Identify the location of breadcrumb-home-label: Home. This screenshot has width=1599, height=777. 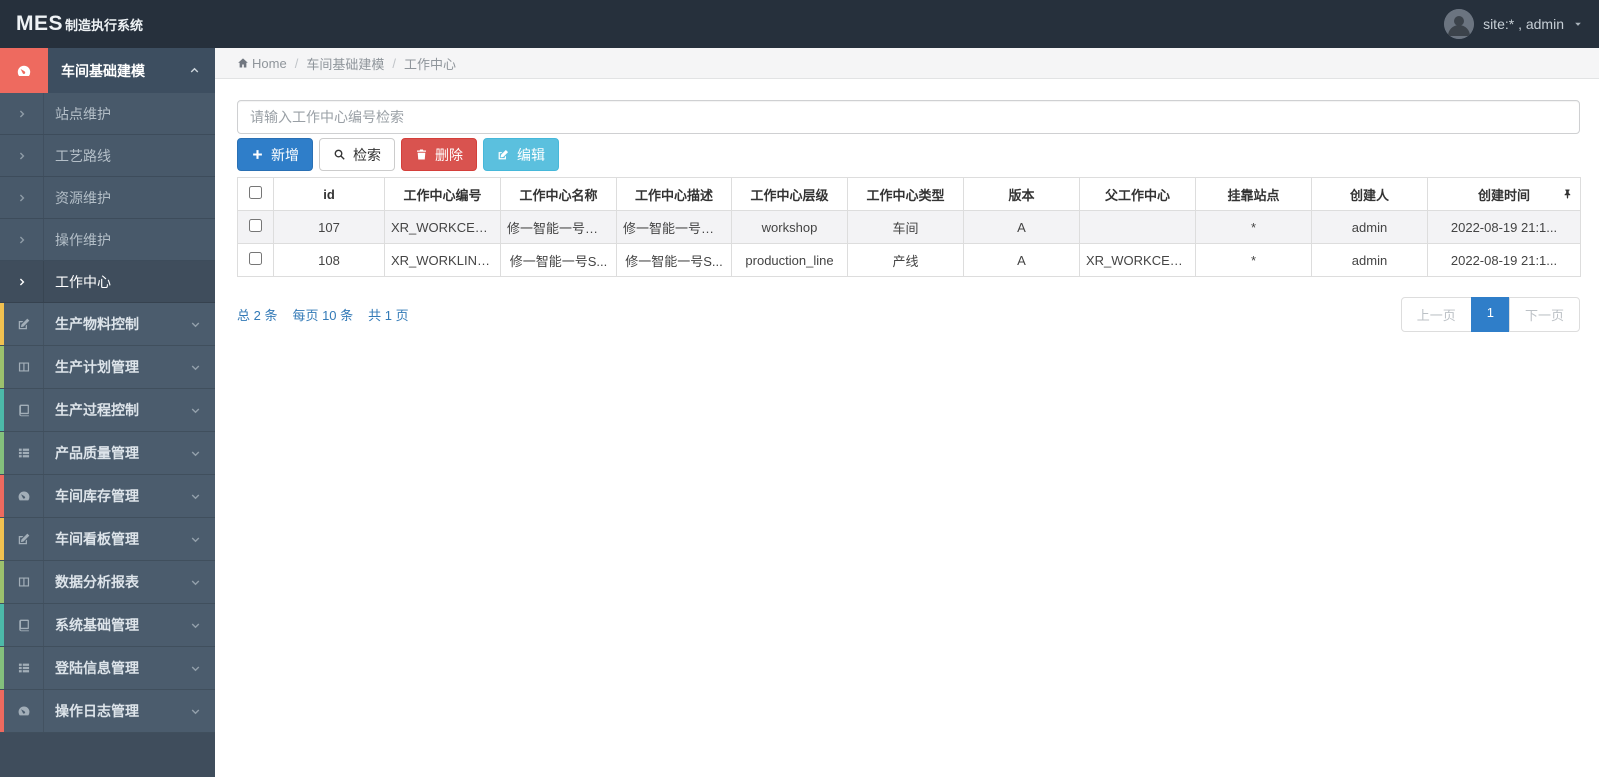
(269, 63).